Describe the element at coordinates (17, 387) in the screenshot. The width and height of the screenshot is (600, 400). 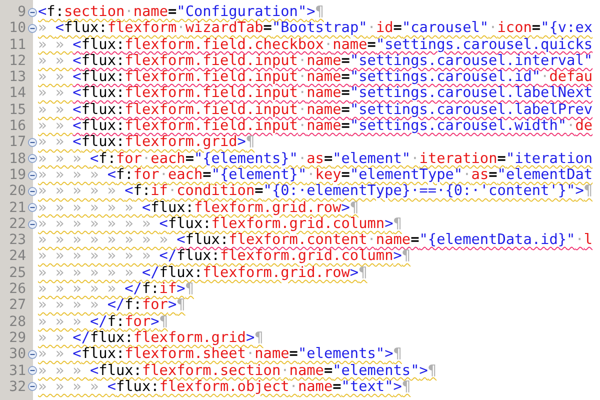
I see `line-number: 32` at that location.